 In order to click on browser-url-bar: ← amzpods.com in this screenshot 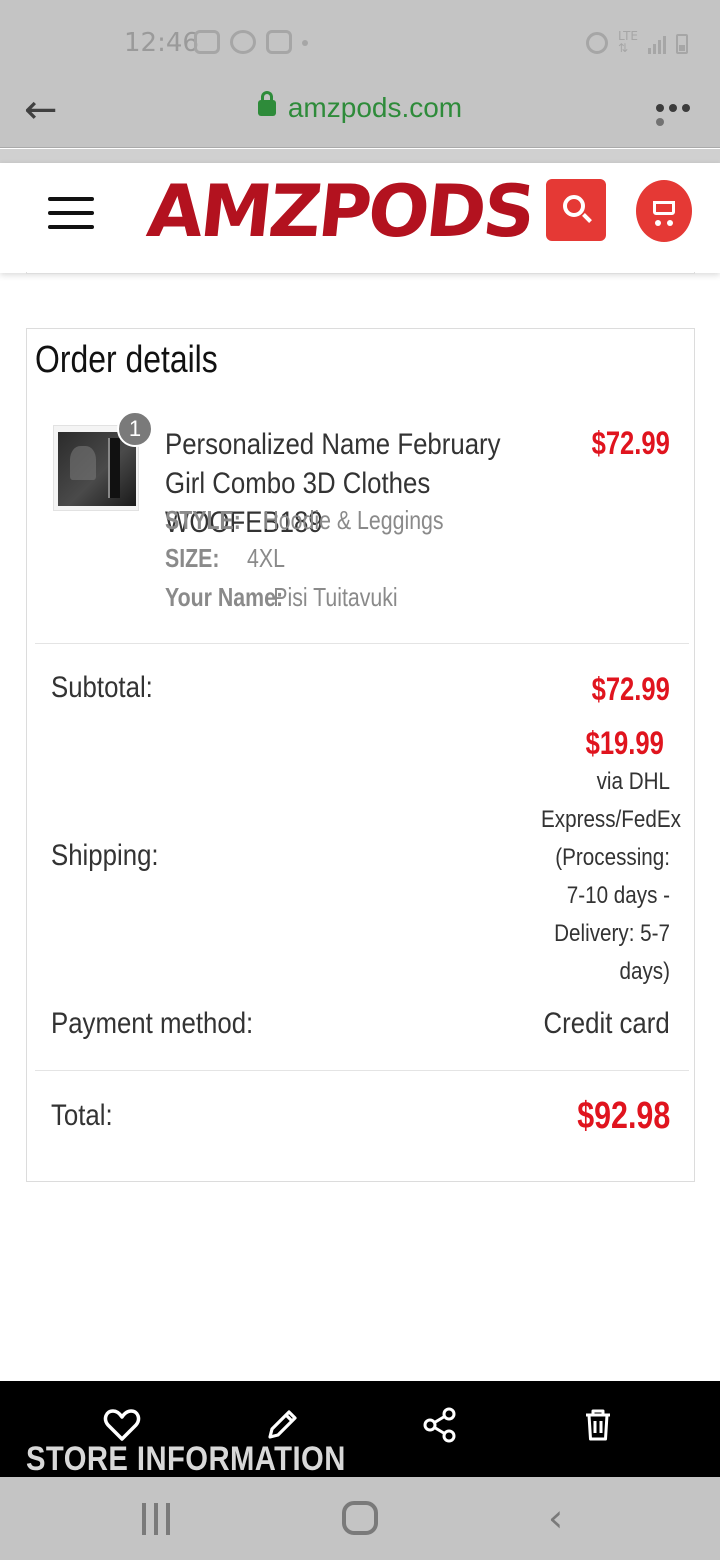, I will do `click(360, 115)`.